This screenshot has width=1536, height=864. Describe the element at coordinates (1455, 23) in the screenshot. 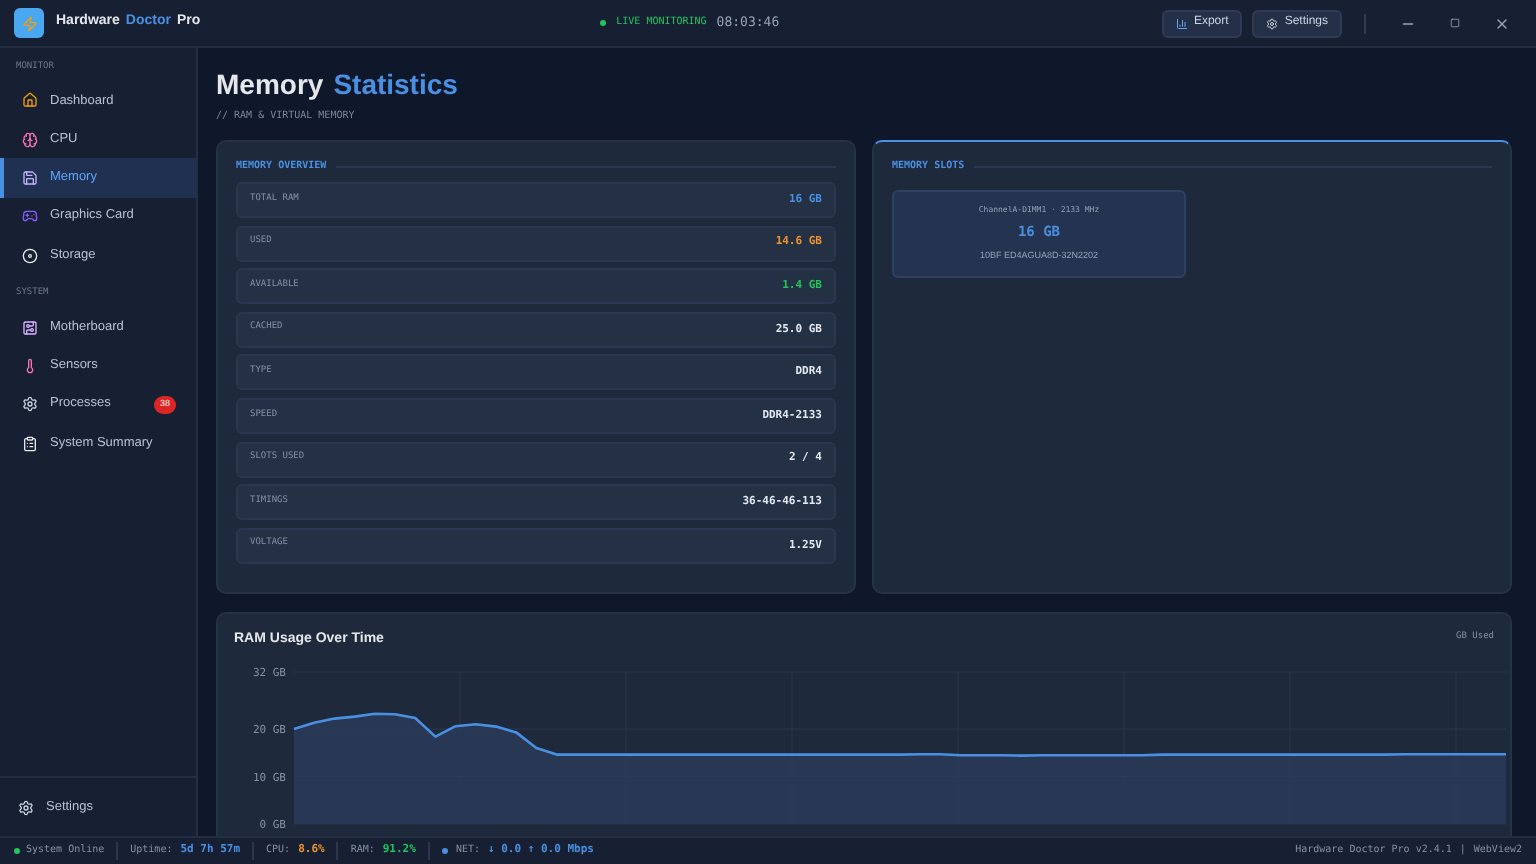

I see `maximize-icon` at that location.